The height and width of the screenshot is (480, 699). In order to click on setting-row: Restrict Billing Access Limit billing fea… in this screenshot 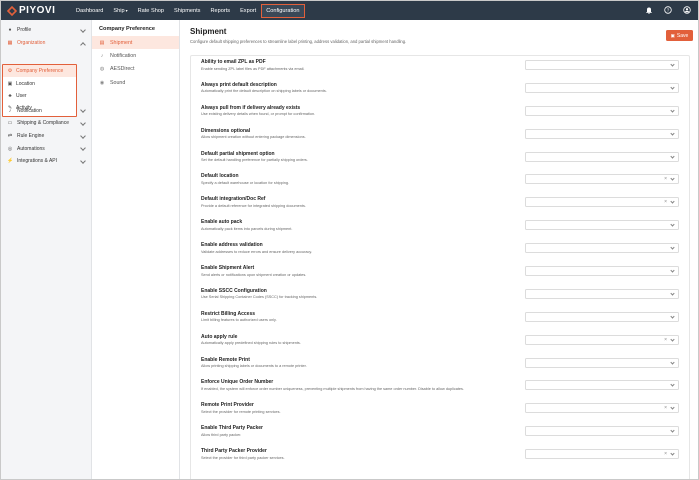, I will do `click(440, 319)`.